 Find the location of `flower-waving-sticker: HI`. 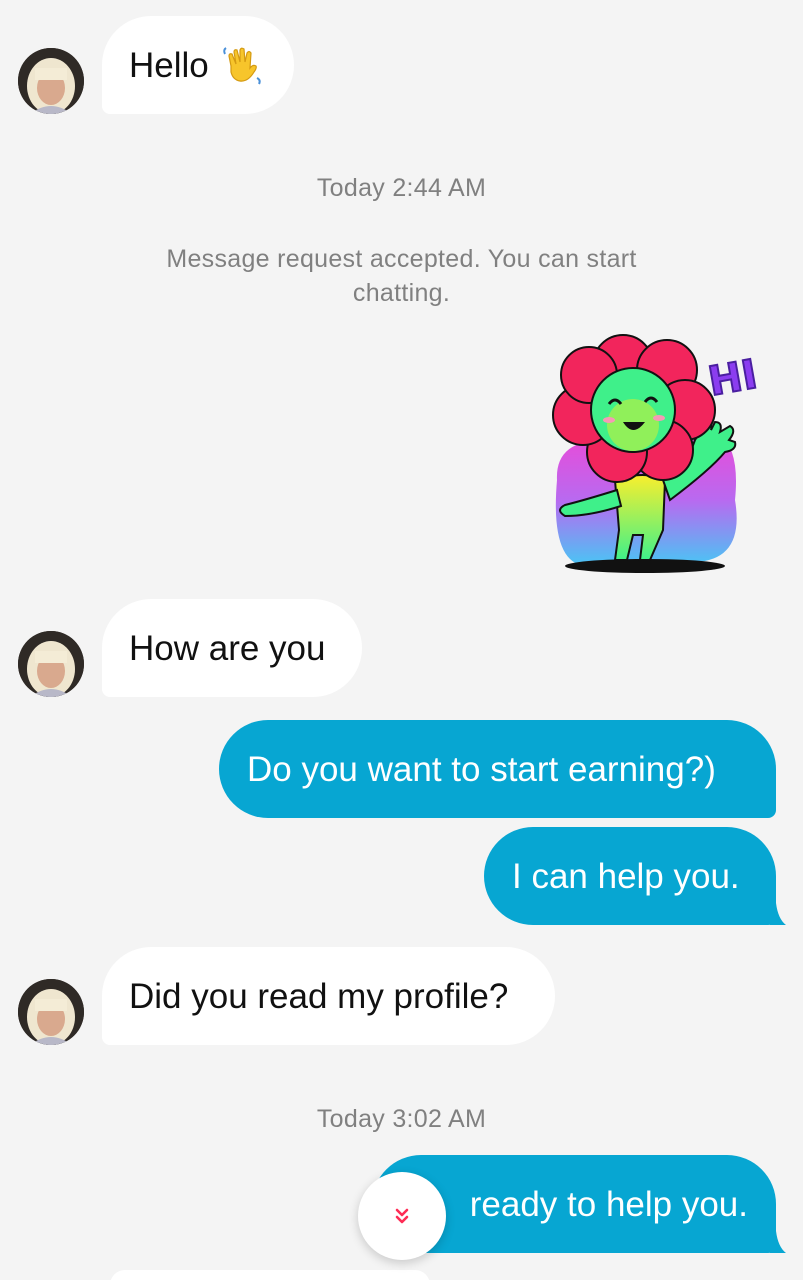

flower-waving-sticker: HI is located at coordinates (660, 455).